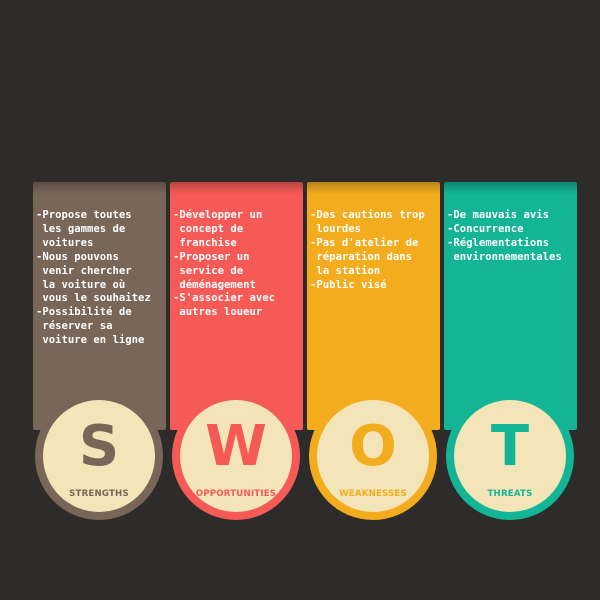  Describe the element at coordinates (77, 256) in the screenshot. I see `strengths-text-line: -Nous pouvons` at that location.